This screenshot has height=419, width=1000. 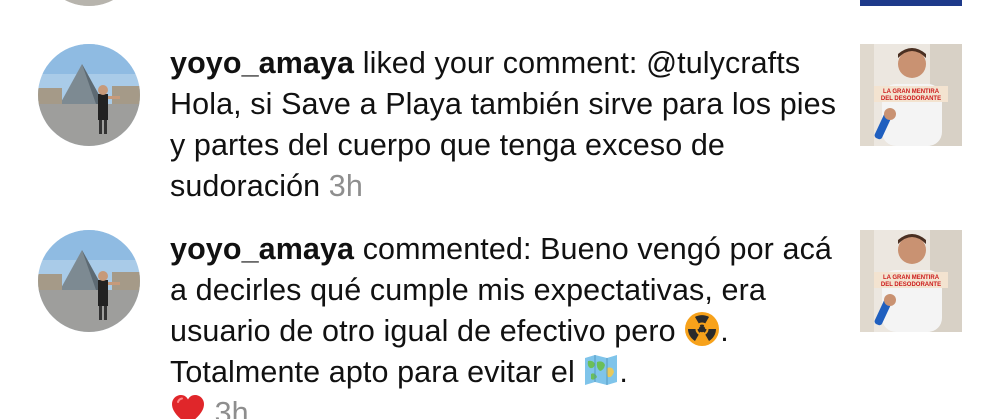 What do you see at coordinates (623, 372) in the screenshot?
I see `comment-body-part3: .` at bounding box center [623, 372].